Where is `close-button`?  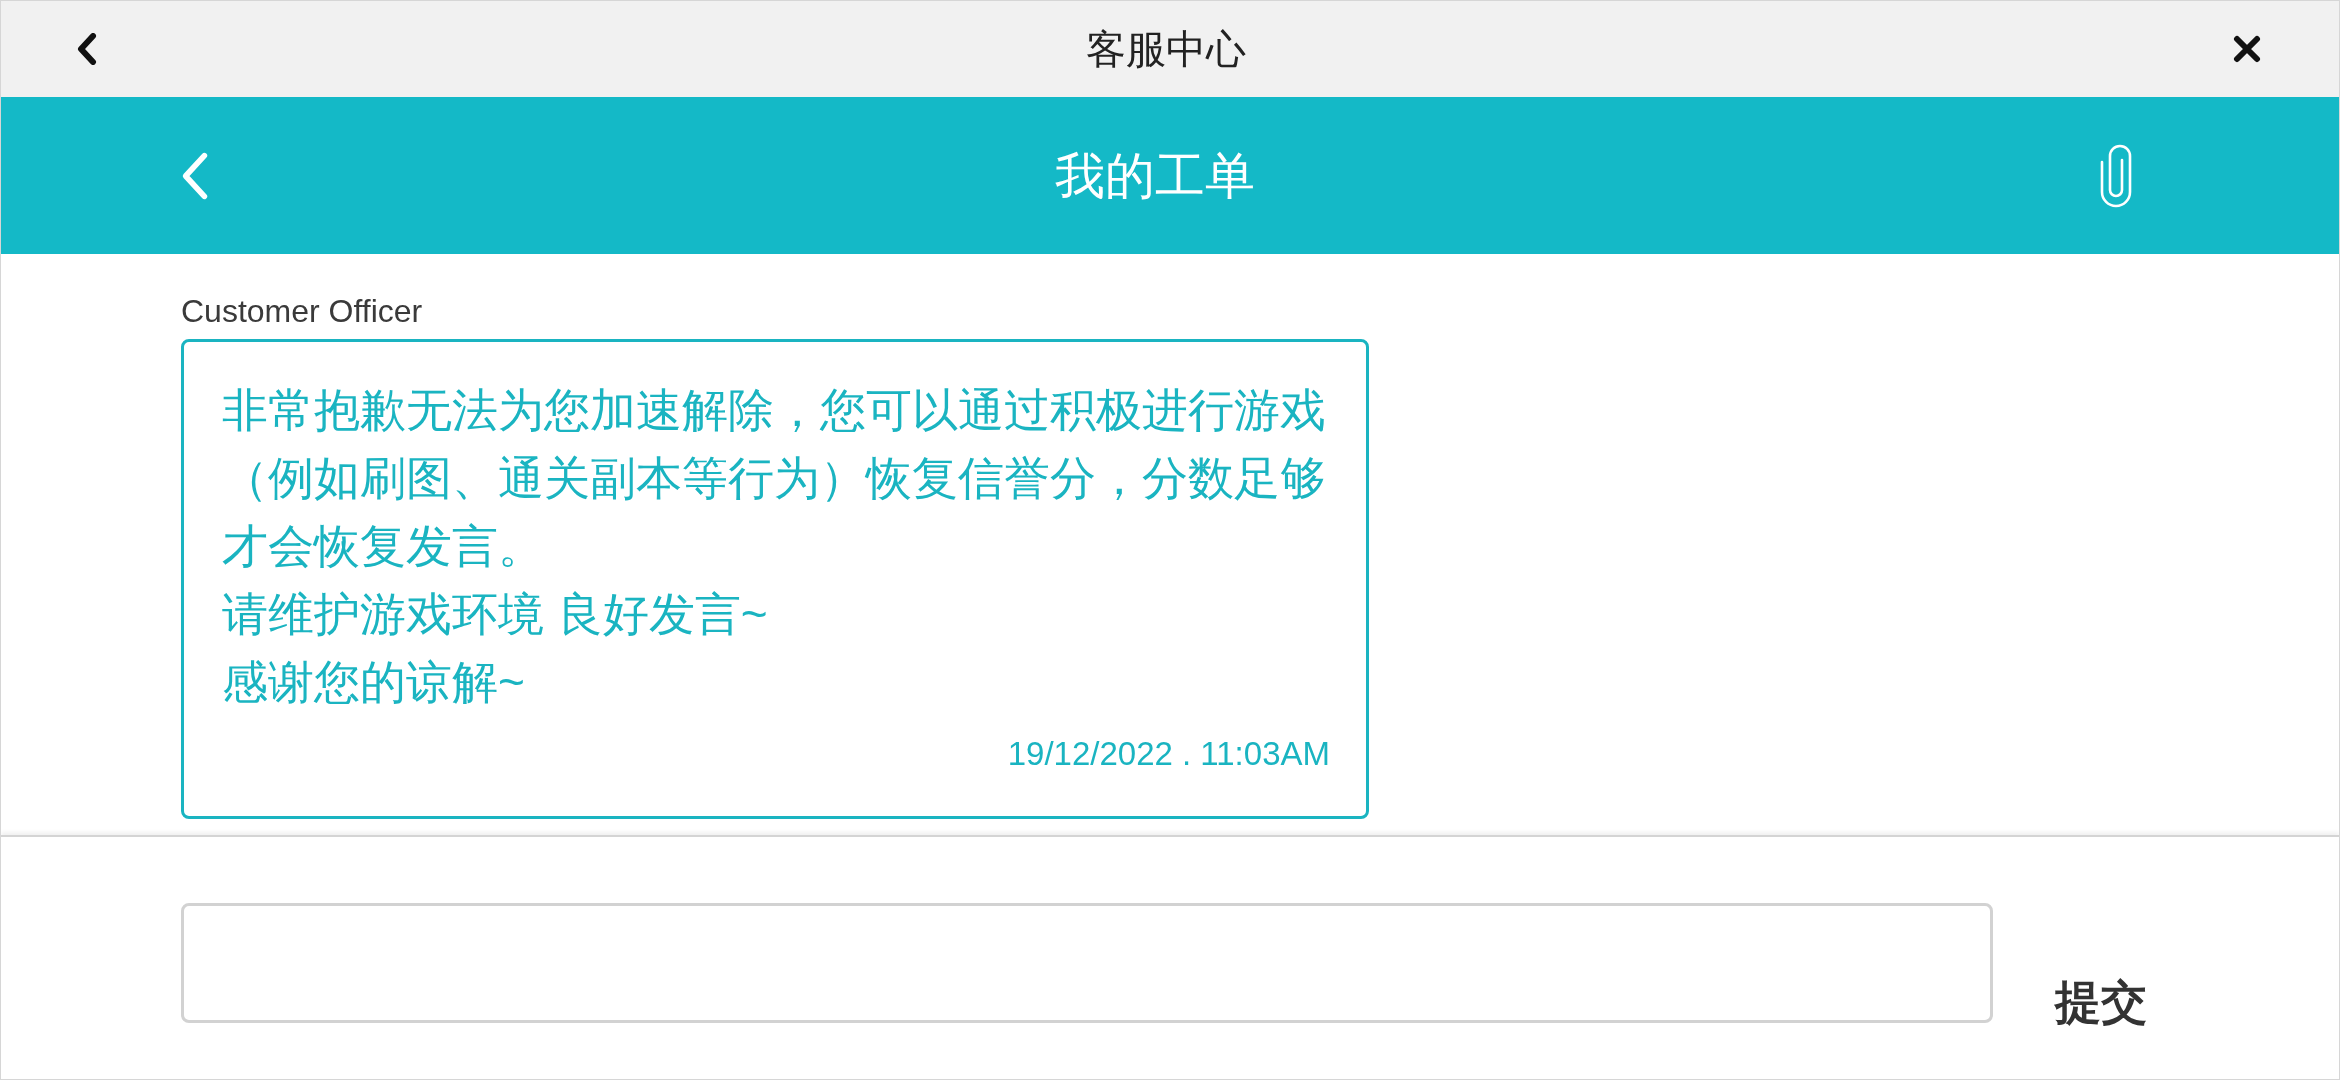 close-button is located at coordinates (2247, 49).